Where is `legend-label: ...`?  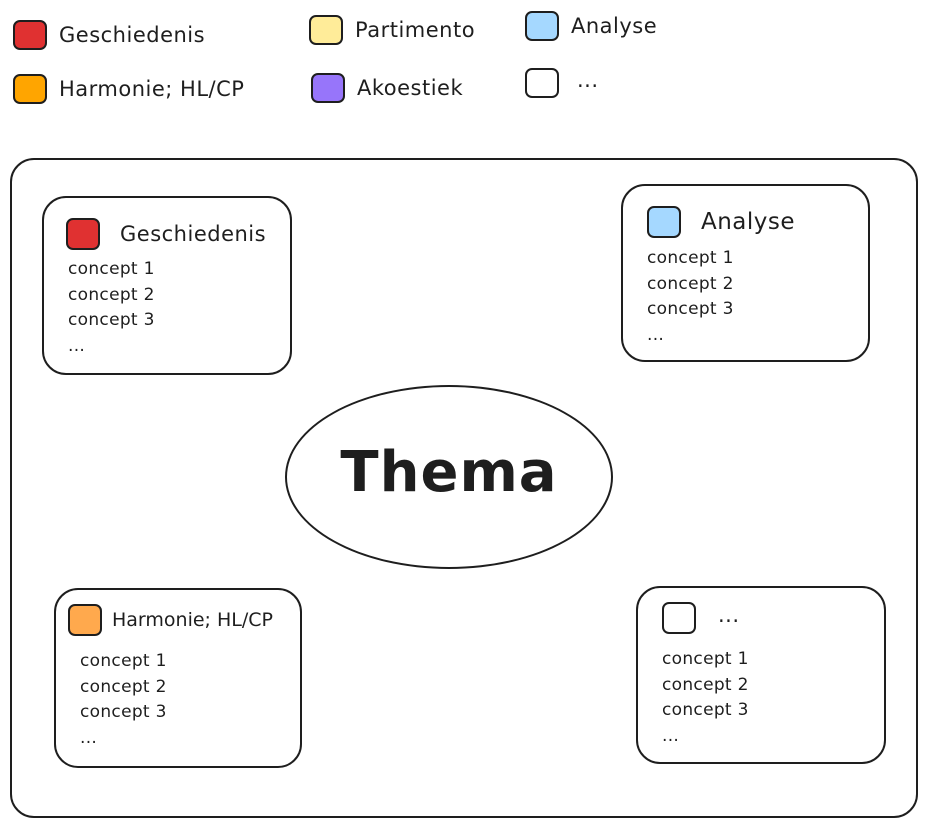
legend-label: ... is located at coordinates (588, 80).